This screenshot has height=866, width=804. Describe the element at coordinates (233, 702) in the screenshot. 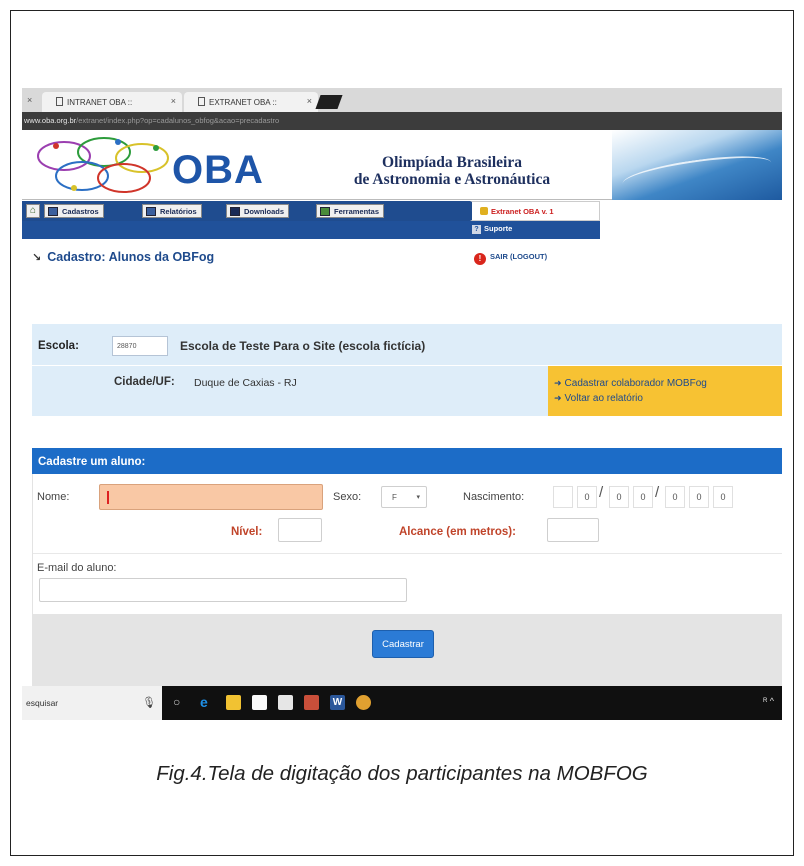

I see `file-explorer-icon` at that location.